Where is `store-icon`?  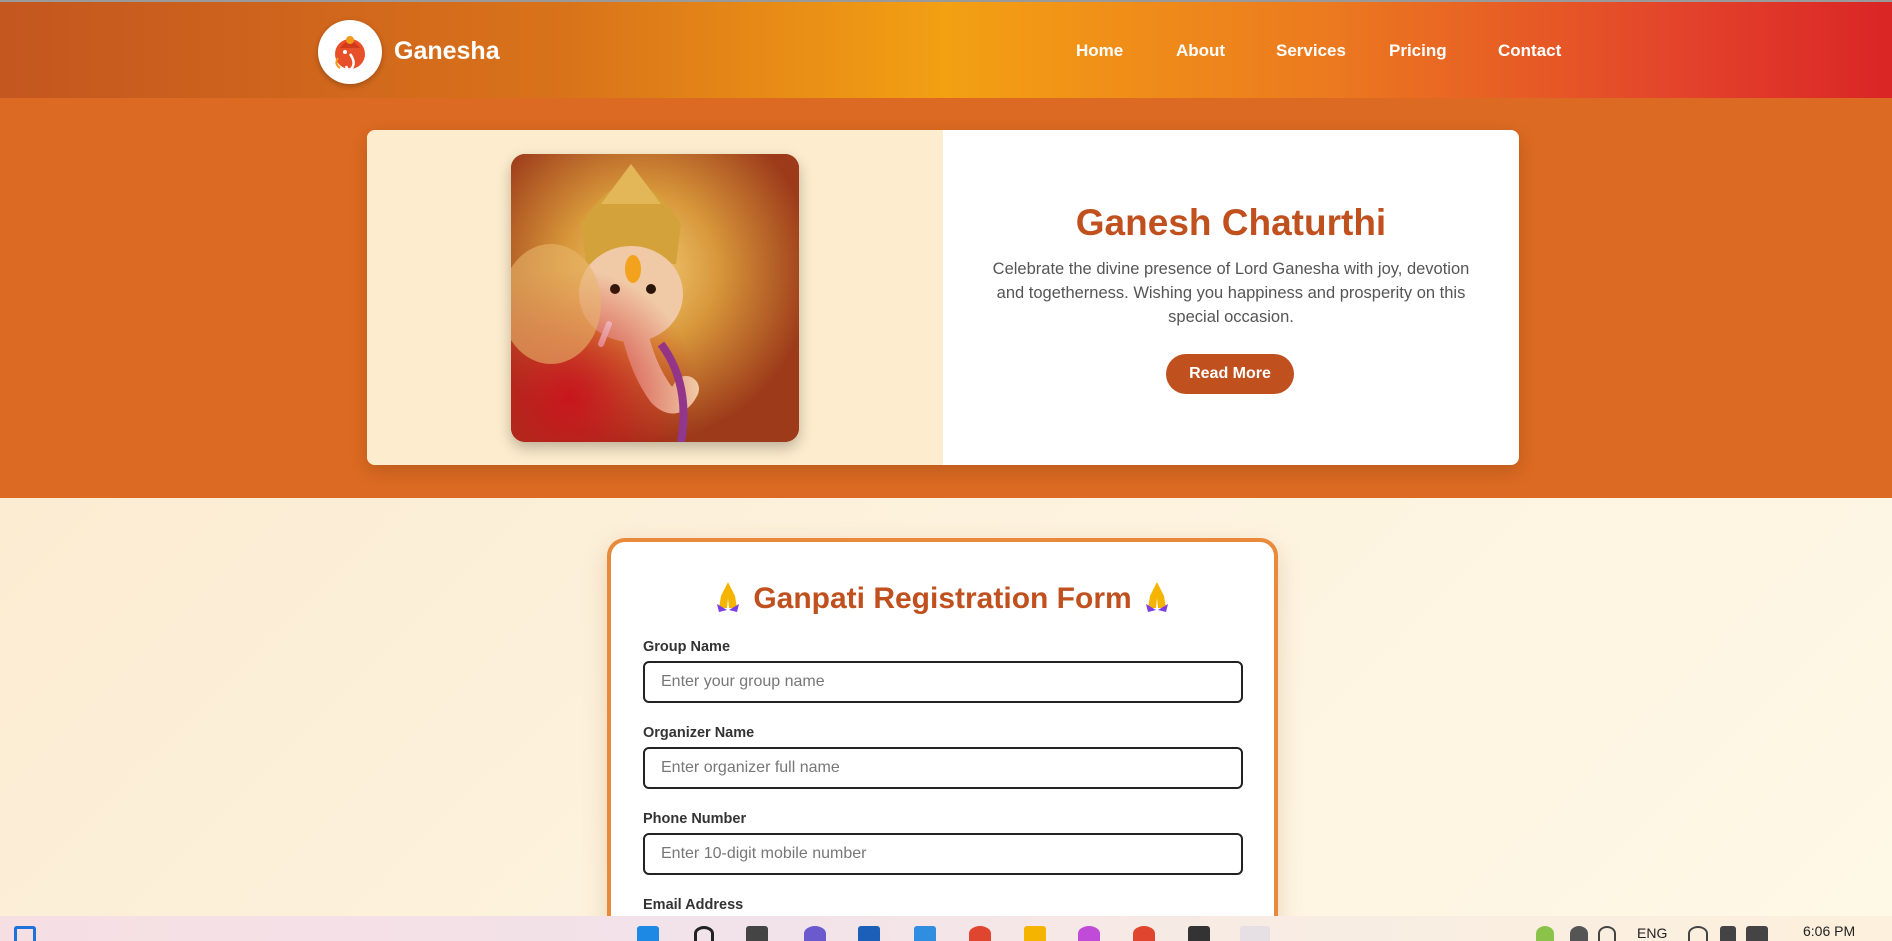
store-icon is located at coordinates (869, 933).